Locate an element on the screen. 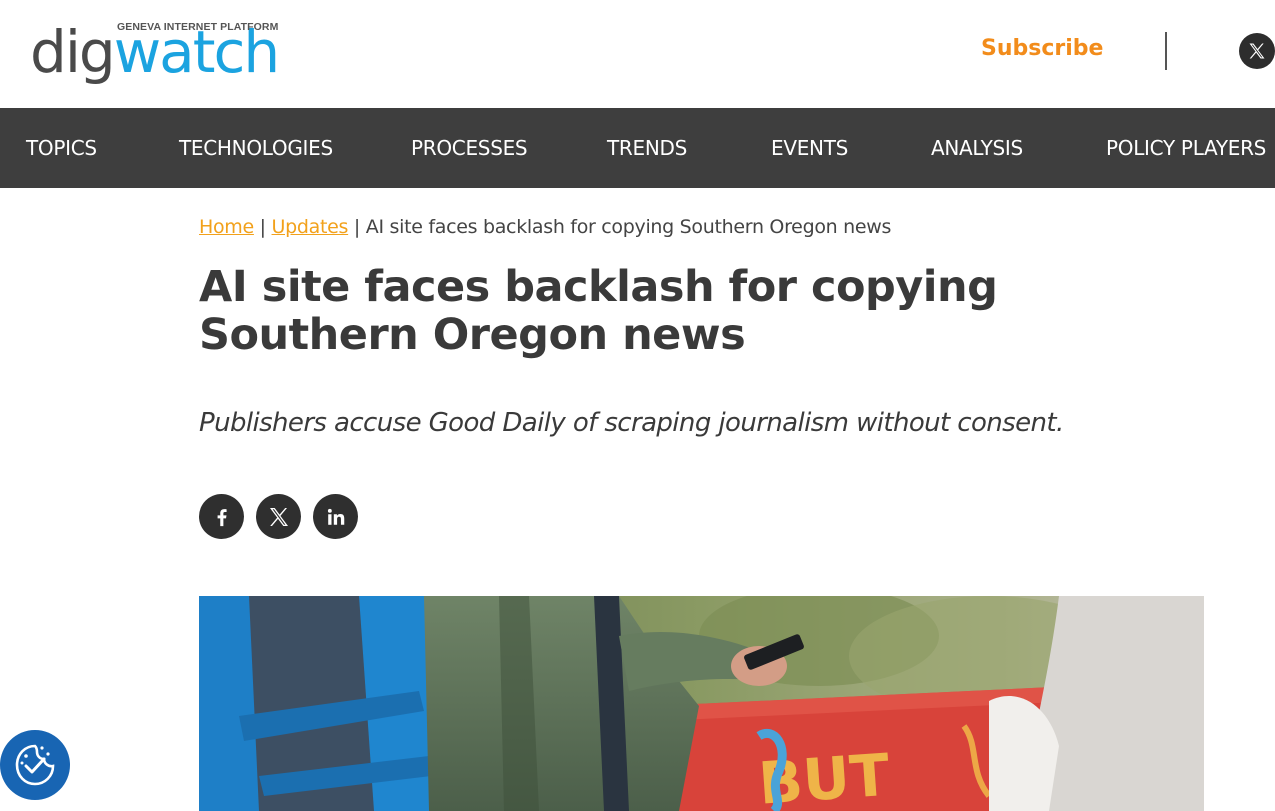 The width and height of the screenshot is (1275, 811). nav-item-processes: PROCESSES is located at coordinates (469, 148).